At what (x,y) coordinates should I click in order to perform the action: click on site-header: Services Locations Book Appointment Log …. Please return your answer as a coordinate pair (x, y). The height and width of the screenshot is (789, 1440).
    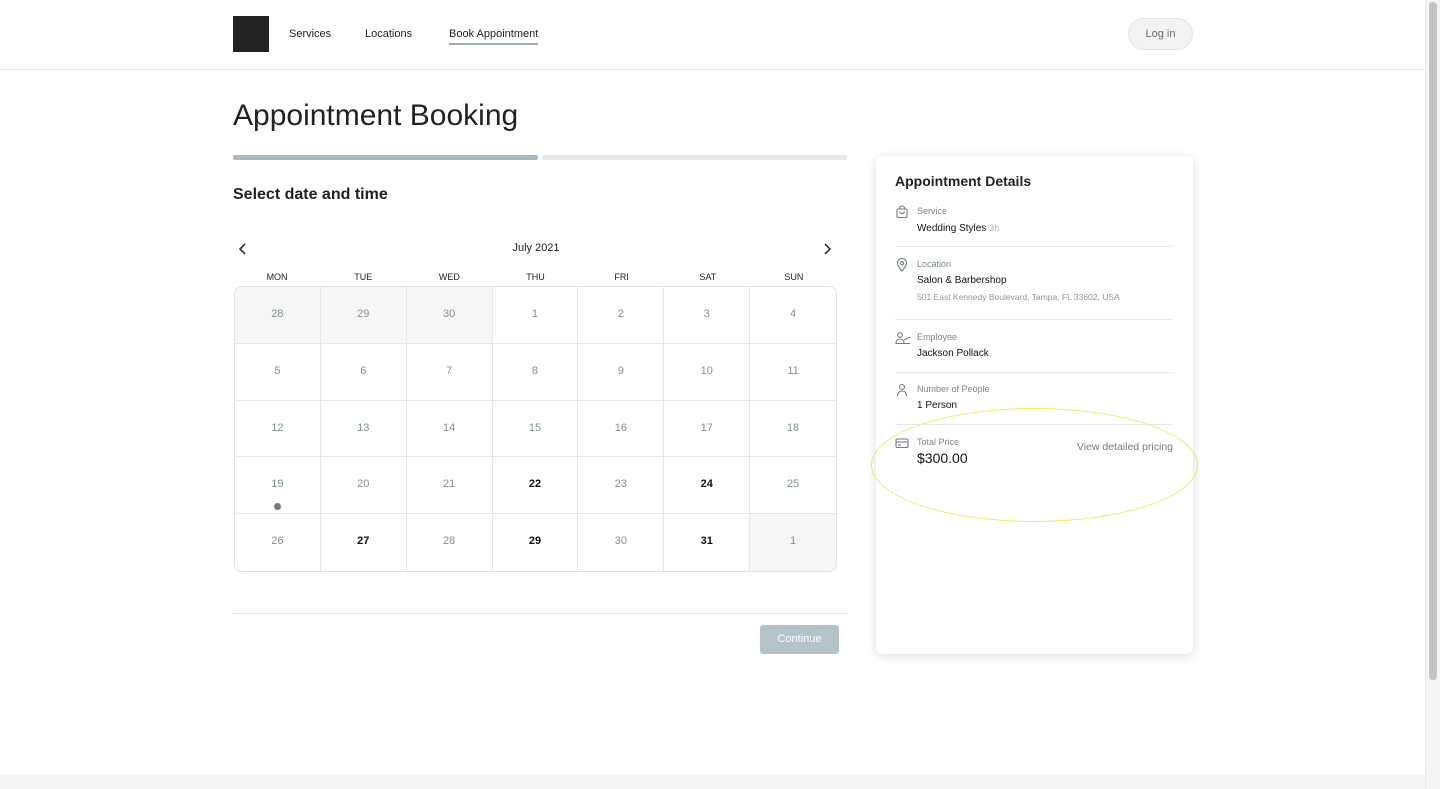
    Looking at the image, I should click on (712, 35).